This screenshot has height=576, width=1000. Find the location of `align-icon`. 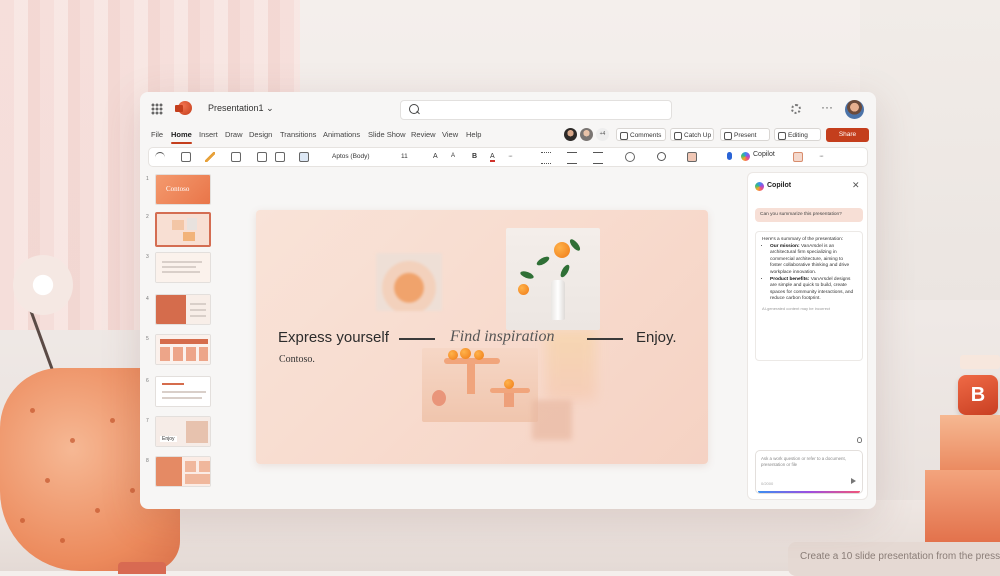

align-icon is located at coordinates (598, 158).